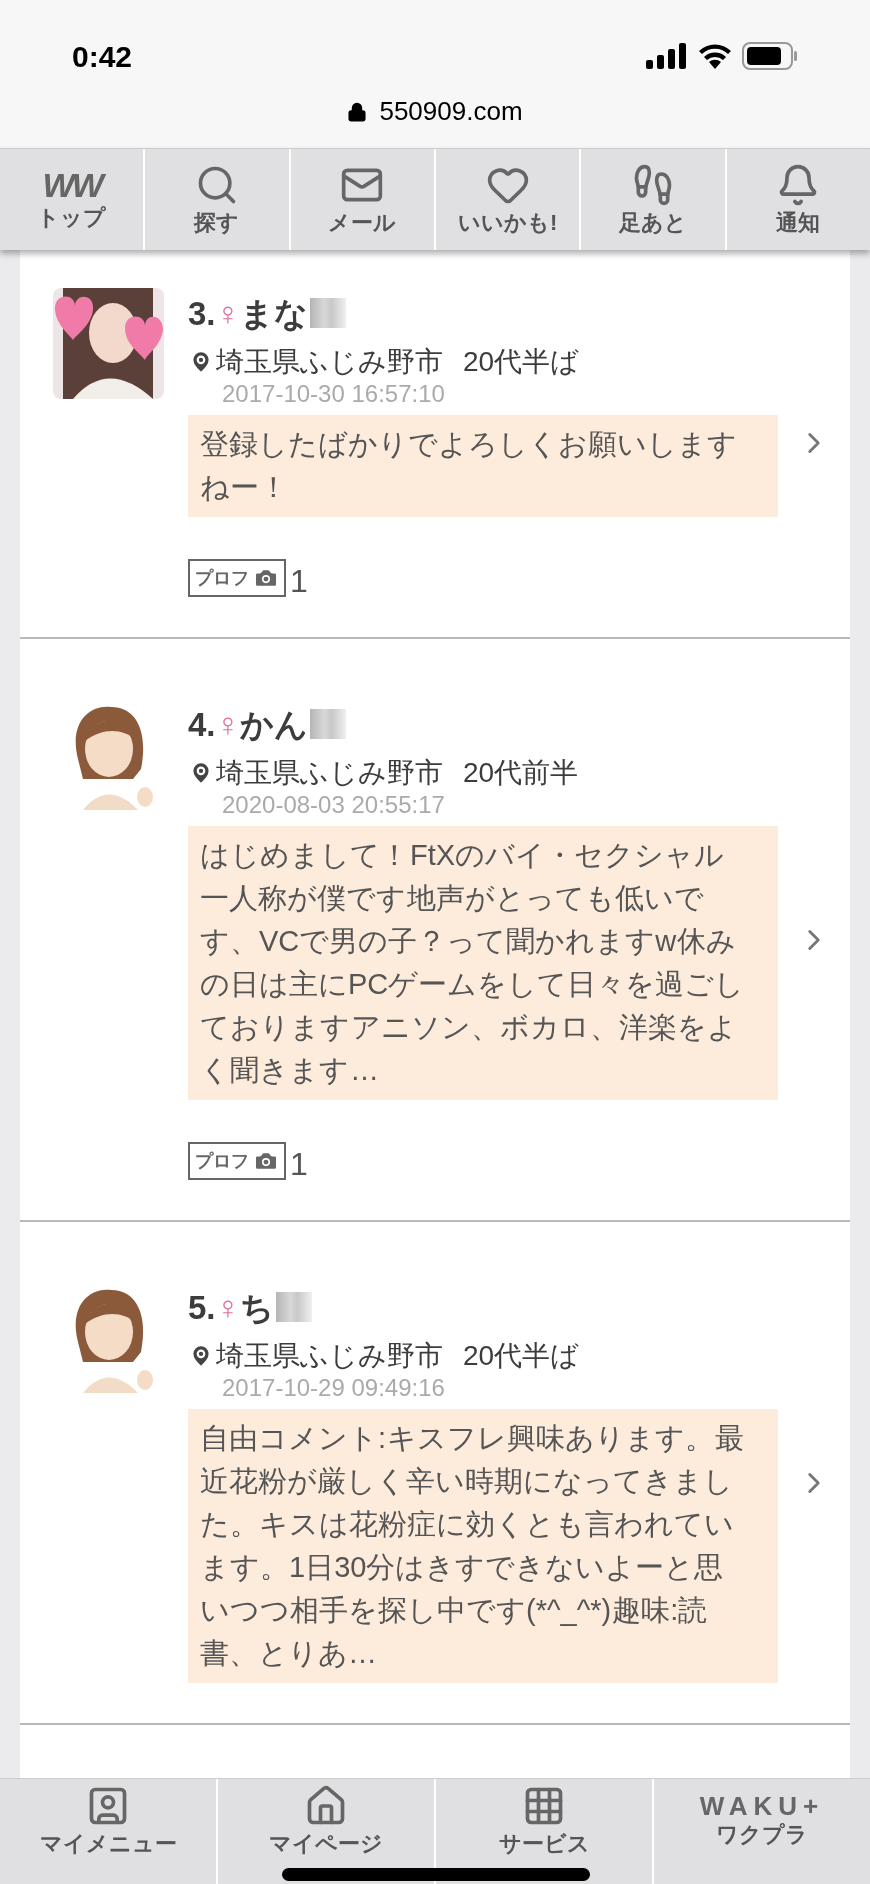 The width and height of the screenshot is (870, 1884). Describe the element at coordinates (217, 199) in the screenshot. I see `nav-tab: 探す` at that location.